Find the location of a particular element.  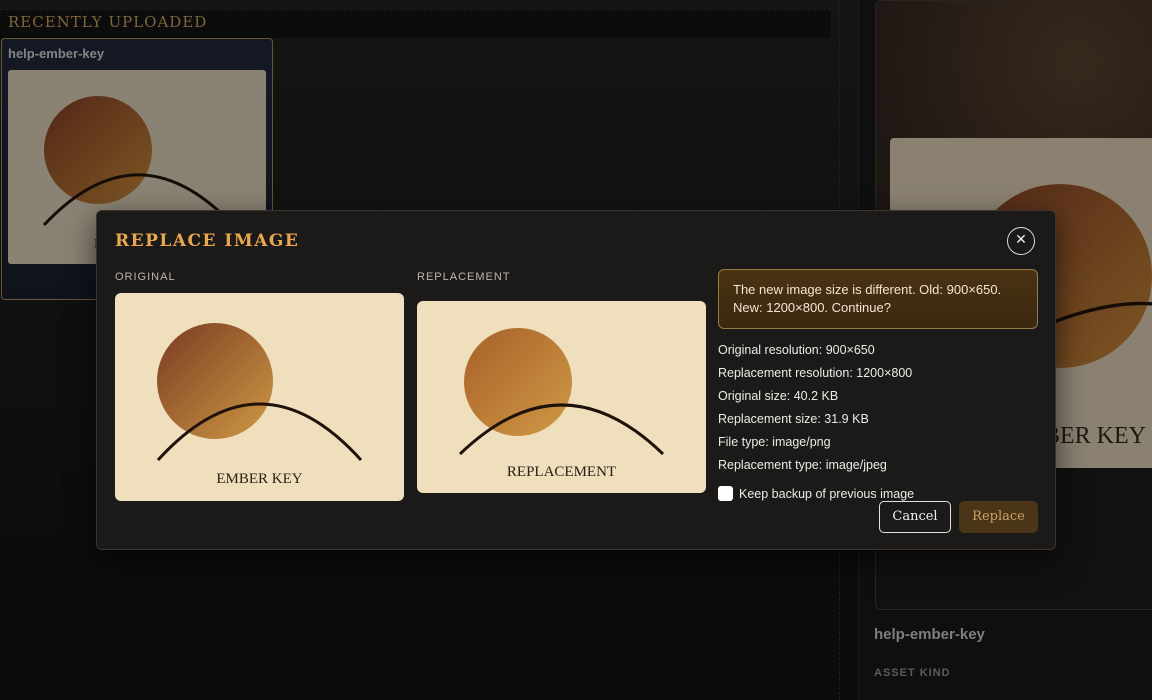

replacement-type: Replacement type: image/jpeg is located at coordinates (802, 465).